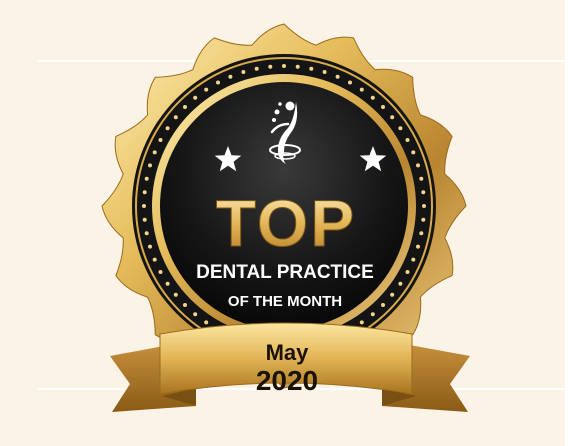  What do you see at coordinates (288, 352) in the screenshot?
I see `month-text: May` at bounding box center [288, 352].